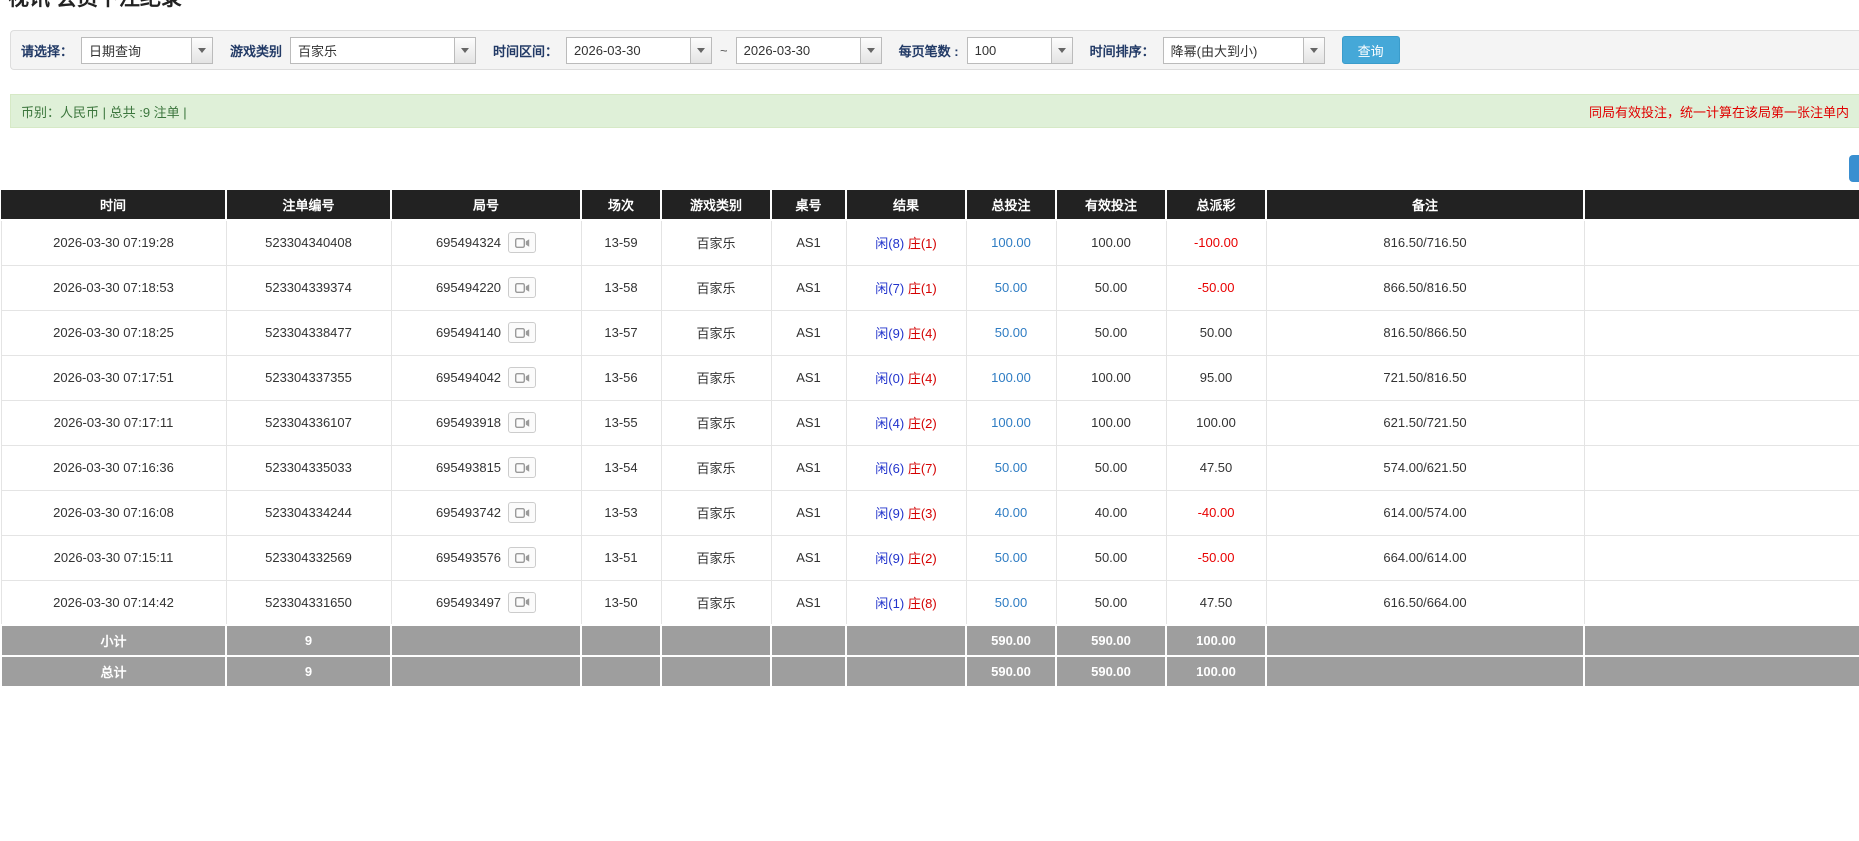 Image resolution: width=1859 pixels, height=841 pixels. I want to click on cell-payout: -100.00, so click(1216, 242).